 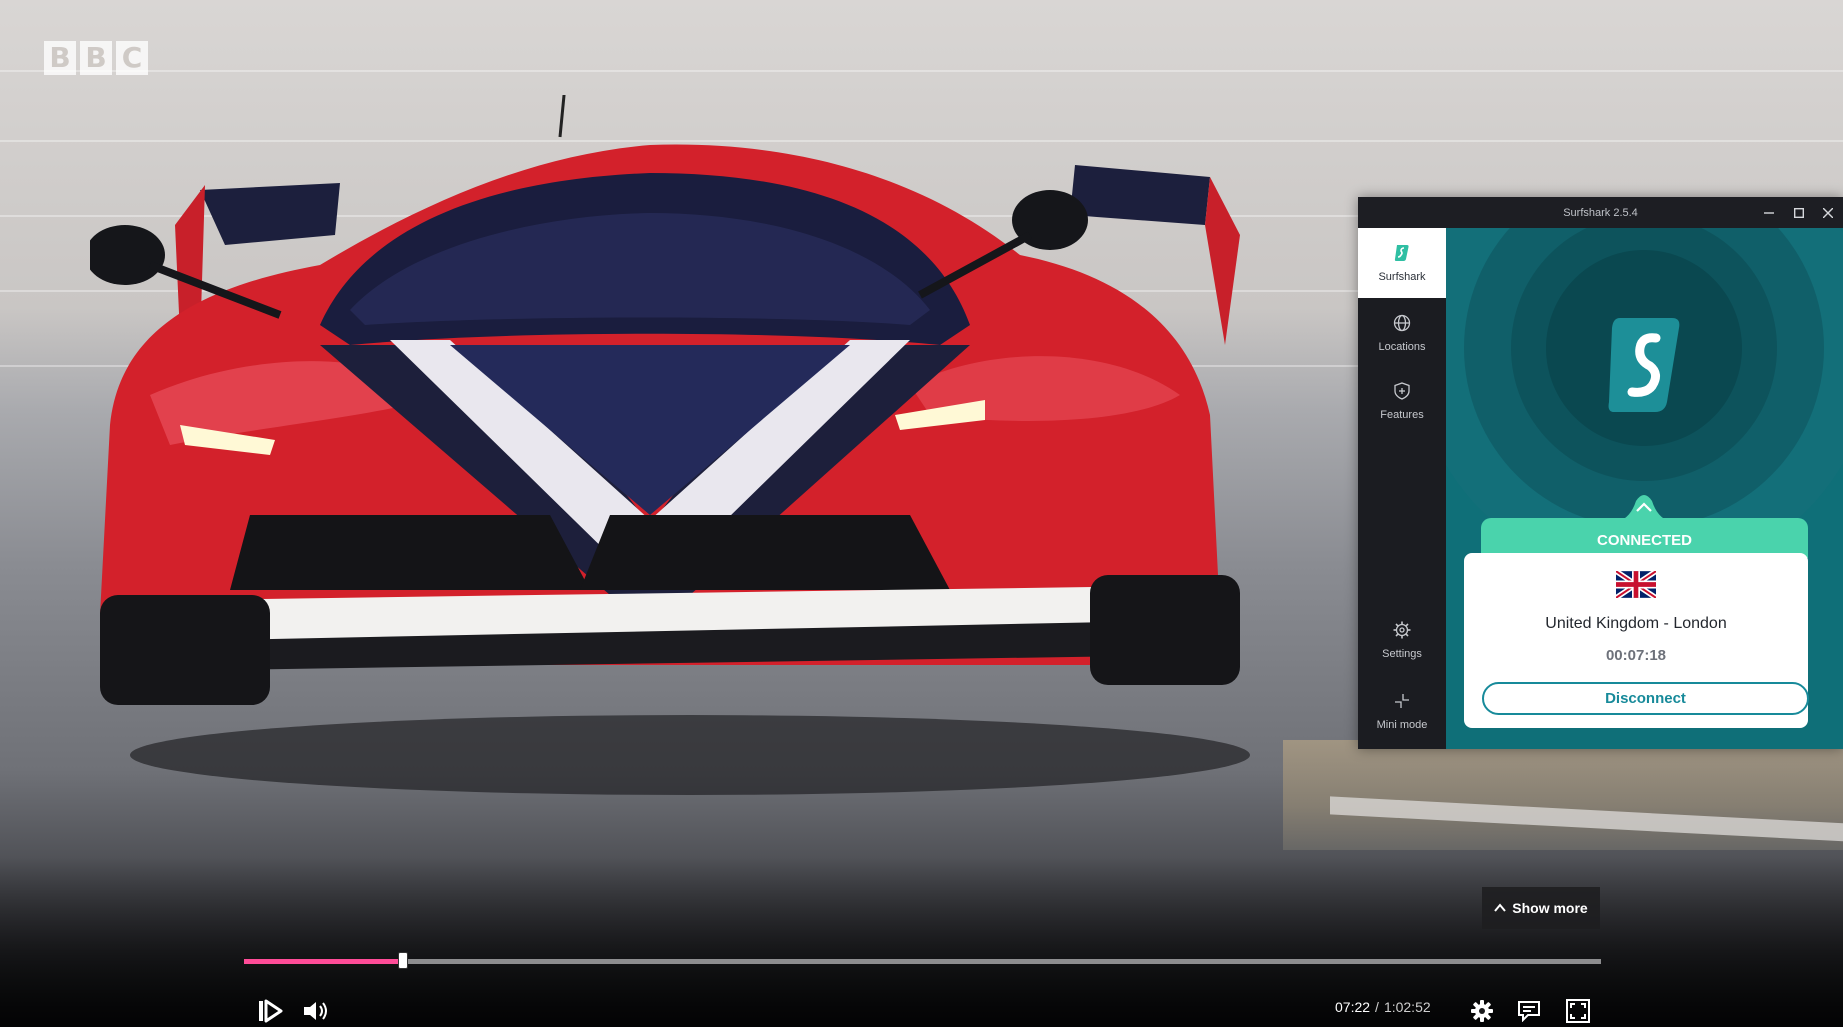 What do you see at coordinates (1550, 908) in the screenshot?
I see `show-more-label: Show more` at bounding box center [1550, 908].